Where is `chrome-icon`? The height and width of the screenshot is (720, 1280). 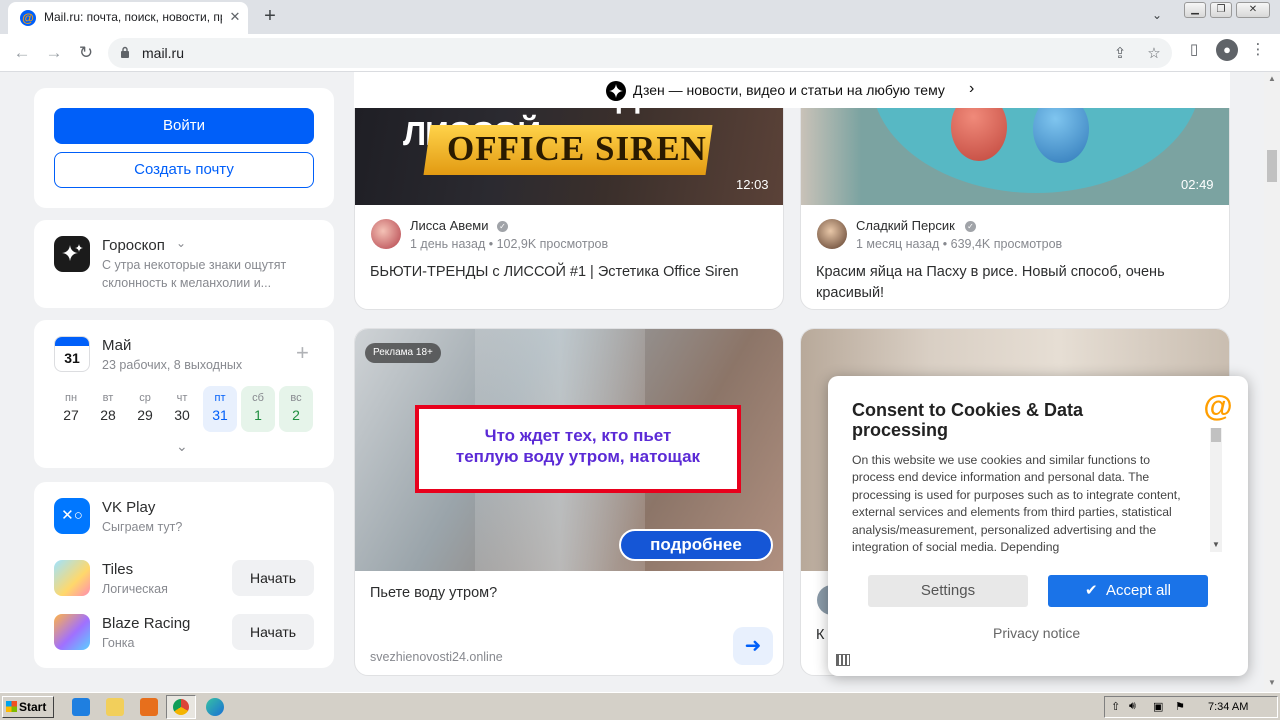
chrome-icon is located at coordinates (181, 707).